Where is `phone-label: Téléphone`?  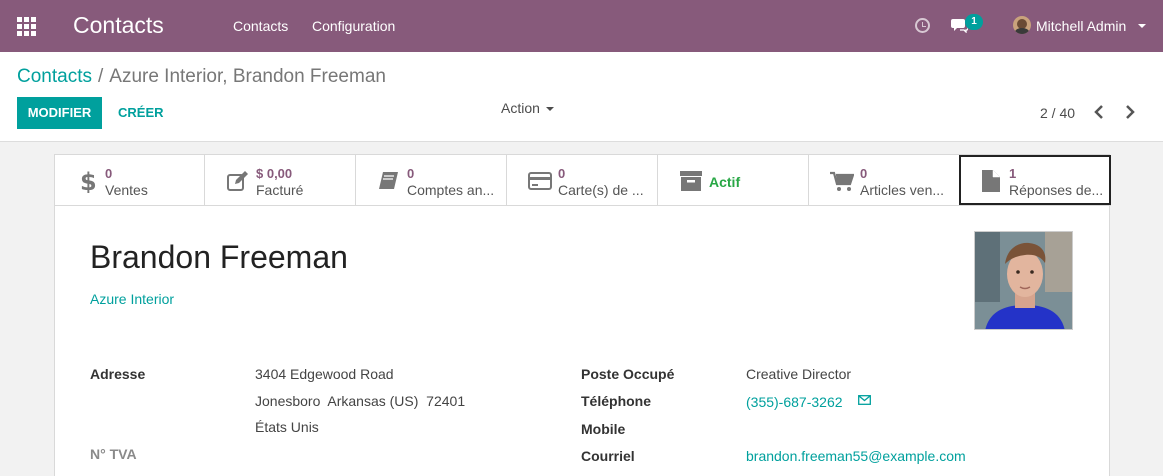
phone-label: Téléphone is located at coordinates (616, 401).